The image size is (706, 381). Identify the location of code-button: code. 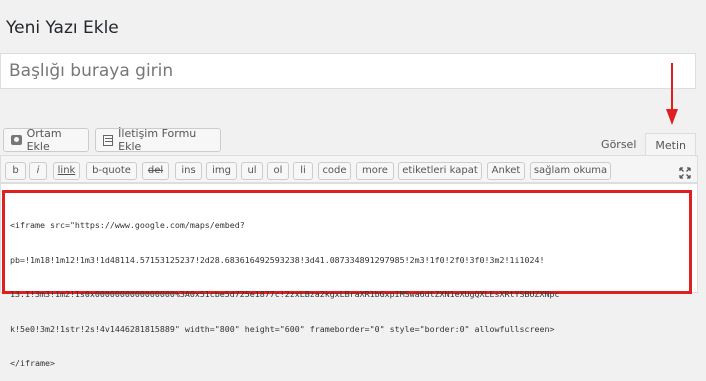
(334, 171).